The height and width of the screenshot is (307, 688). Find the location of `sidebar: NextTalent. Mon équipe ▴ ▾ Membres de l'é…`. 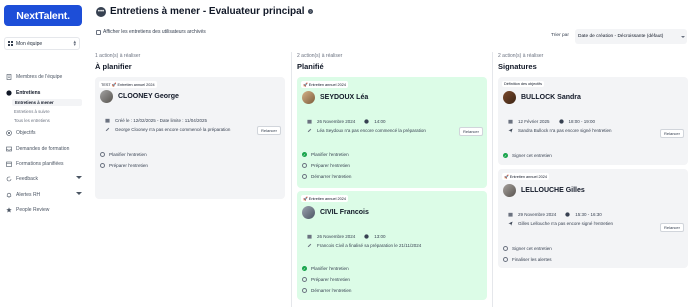

sidebar: NextTalent. Mon équipe ▴ ▾ Membres de l'é… is located at coordinates (44, 153).